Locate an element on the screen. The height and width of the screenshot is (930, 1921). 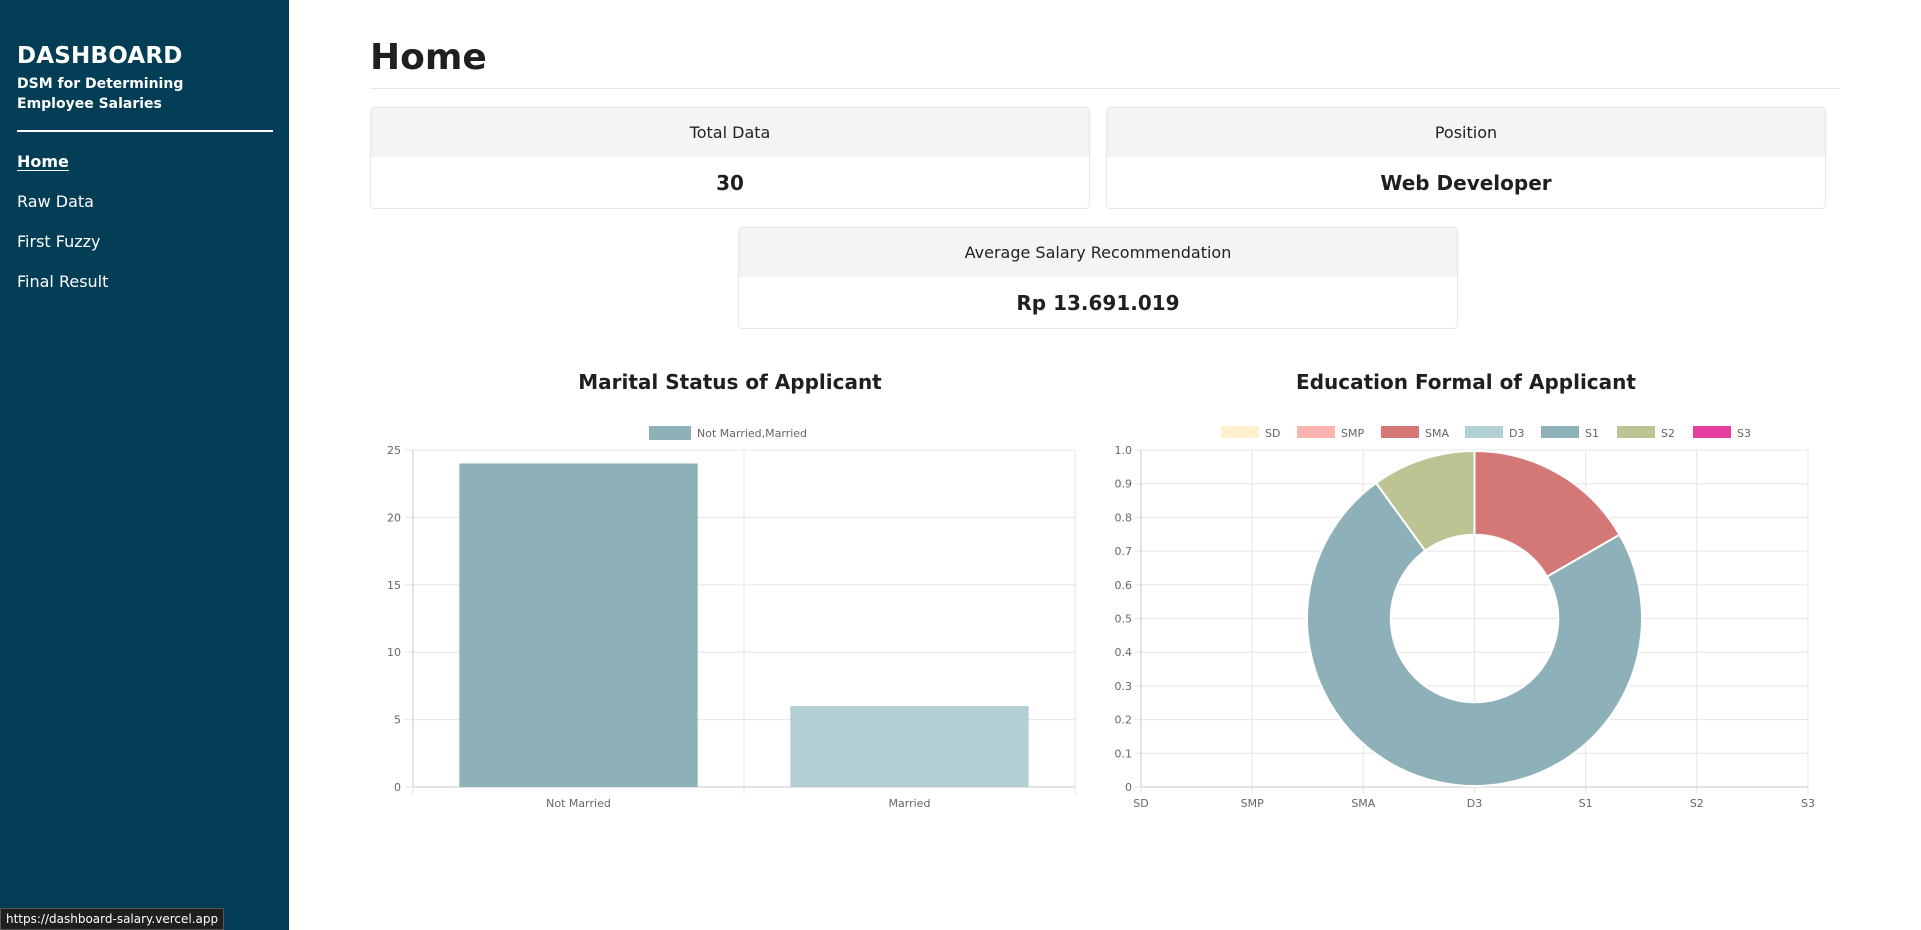
nav-item-home: Home is located at coordinates (144, 162).